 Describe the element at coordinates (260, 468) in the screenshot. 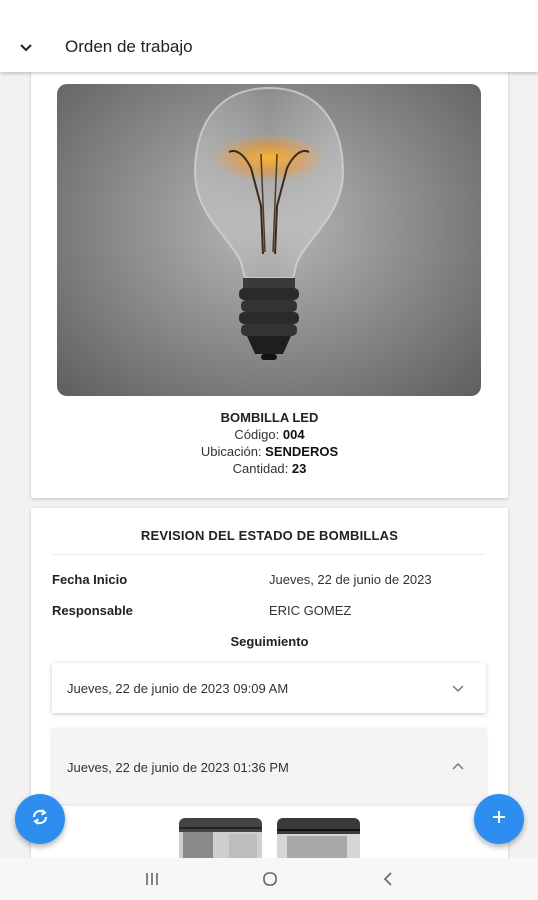

I see `quantity-label: Cantidad:` at that location.